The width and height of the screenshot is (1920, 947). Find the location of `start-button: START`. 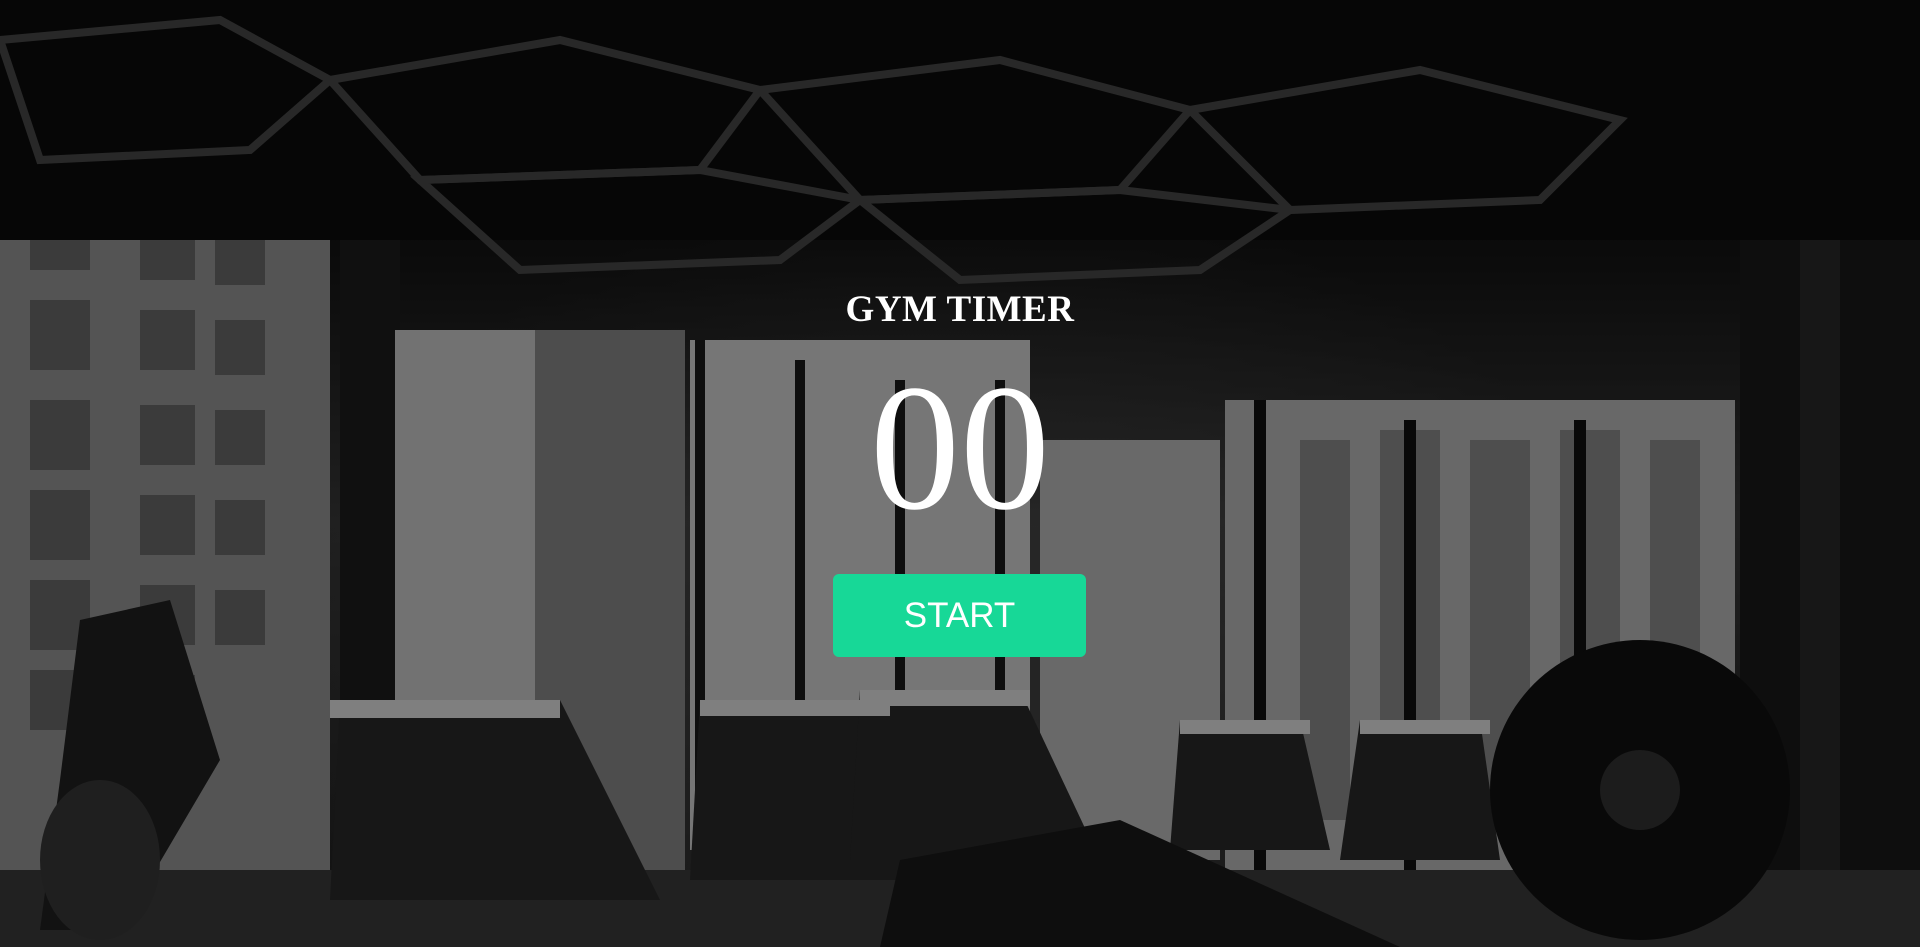

start-button: START is located at coordinates (959, 615).